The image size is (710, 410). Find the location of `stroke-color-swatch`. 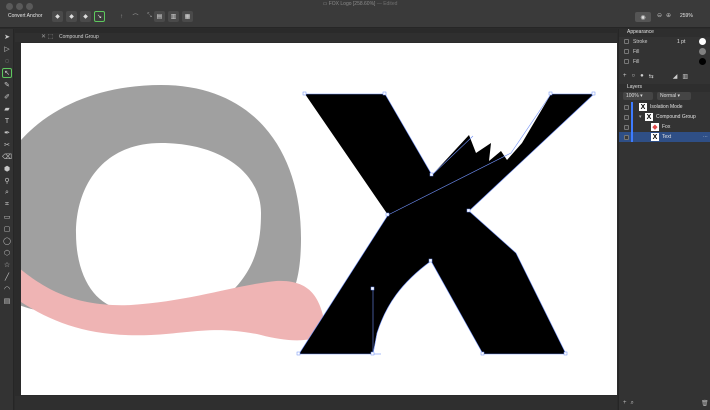

stroke-color-swatch is located at coordinates (702, 41).